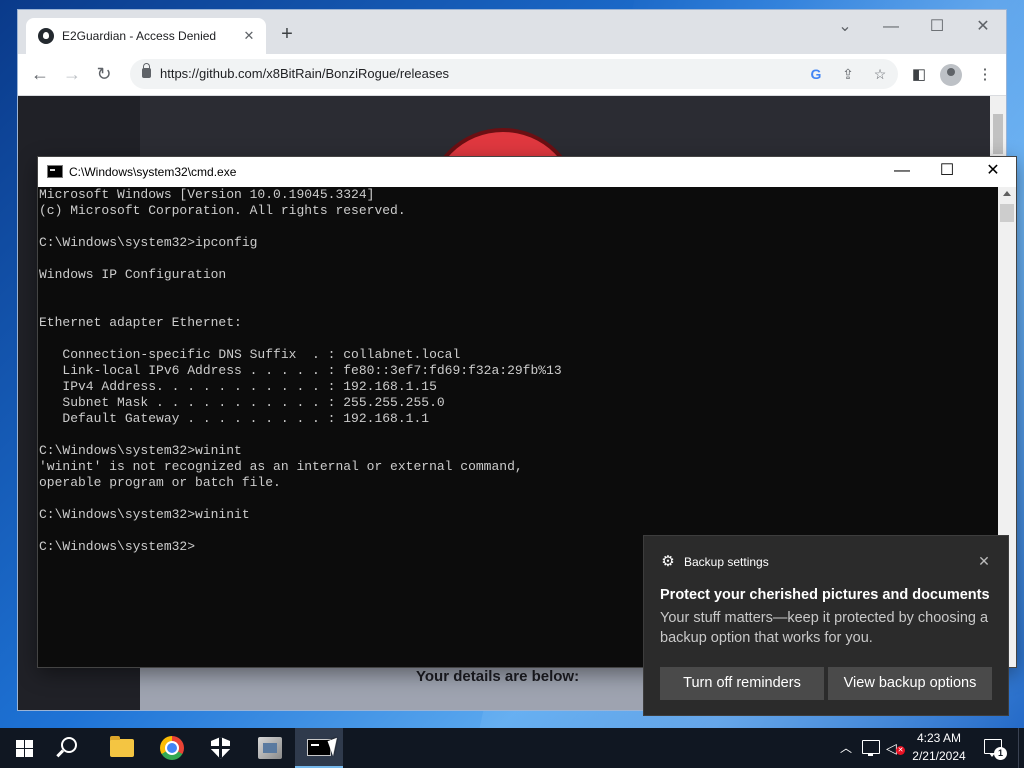 The height and width of the screenshot is (768, 1024). What do you see at coordinates (816, 74) in the screenshot?
I see `google-icon: G` at bounding box center [816, 74].